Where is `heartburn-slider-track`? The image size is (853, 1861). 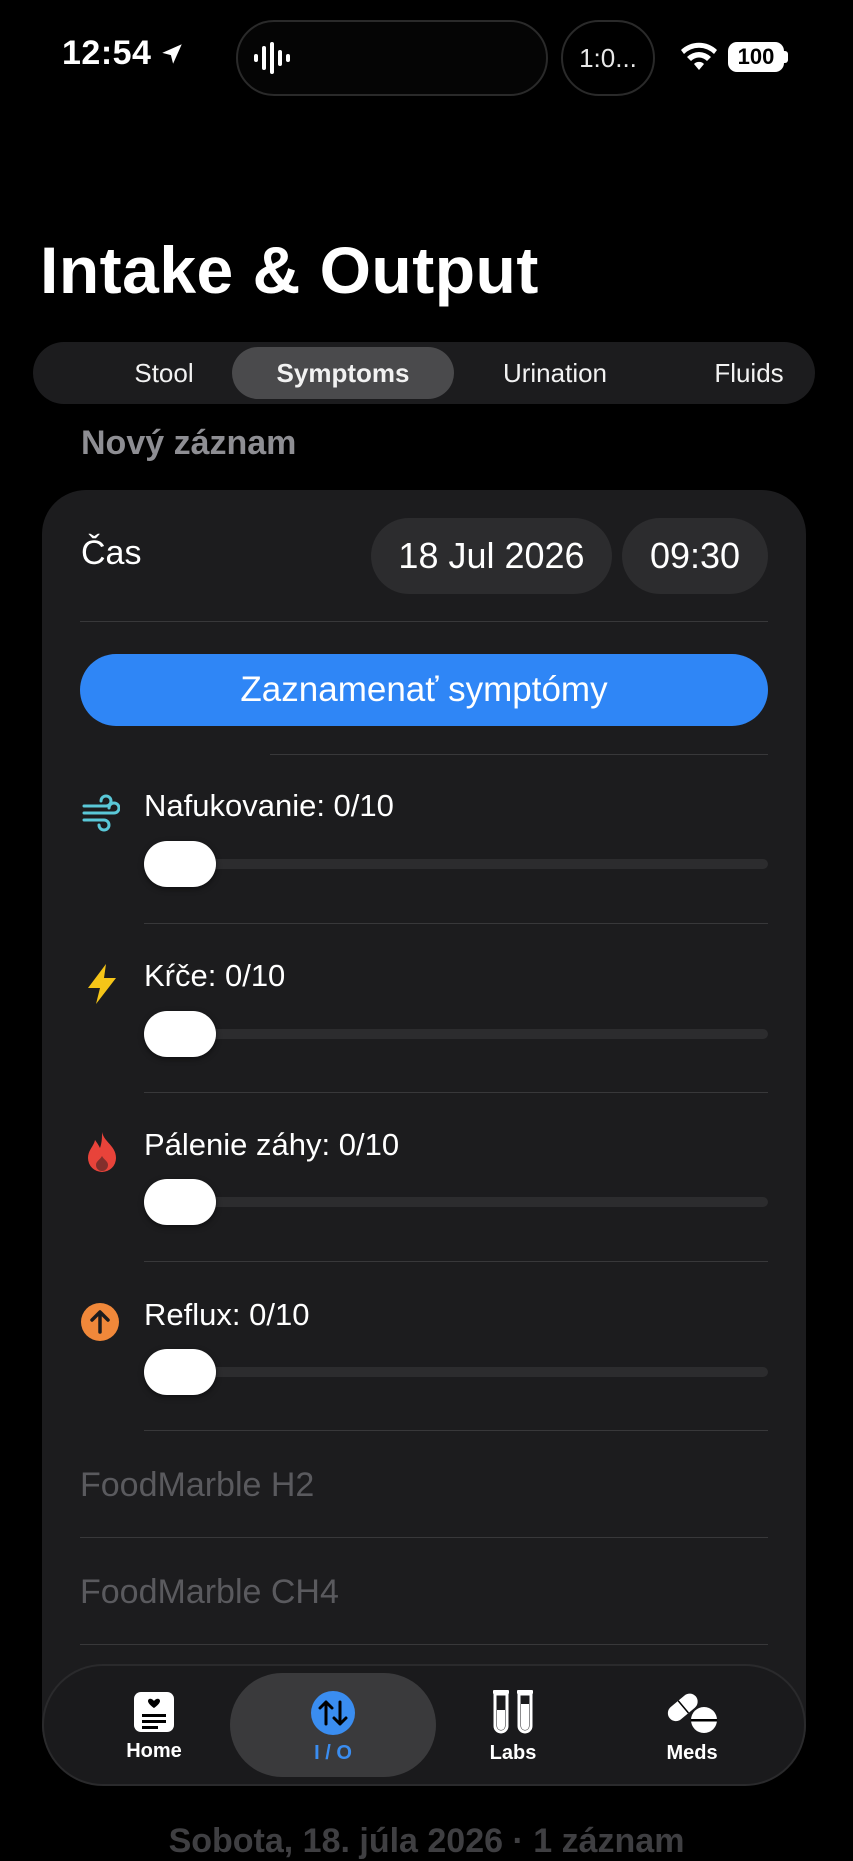 heartburn-slider-track is located at coordinates (456, 1202).